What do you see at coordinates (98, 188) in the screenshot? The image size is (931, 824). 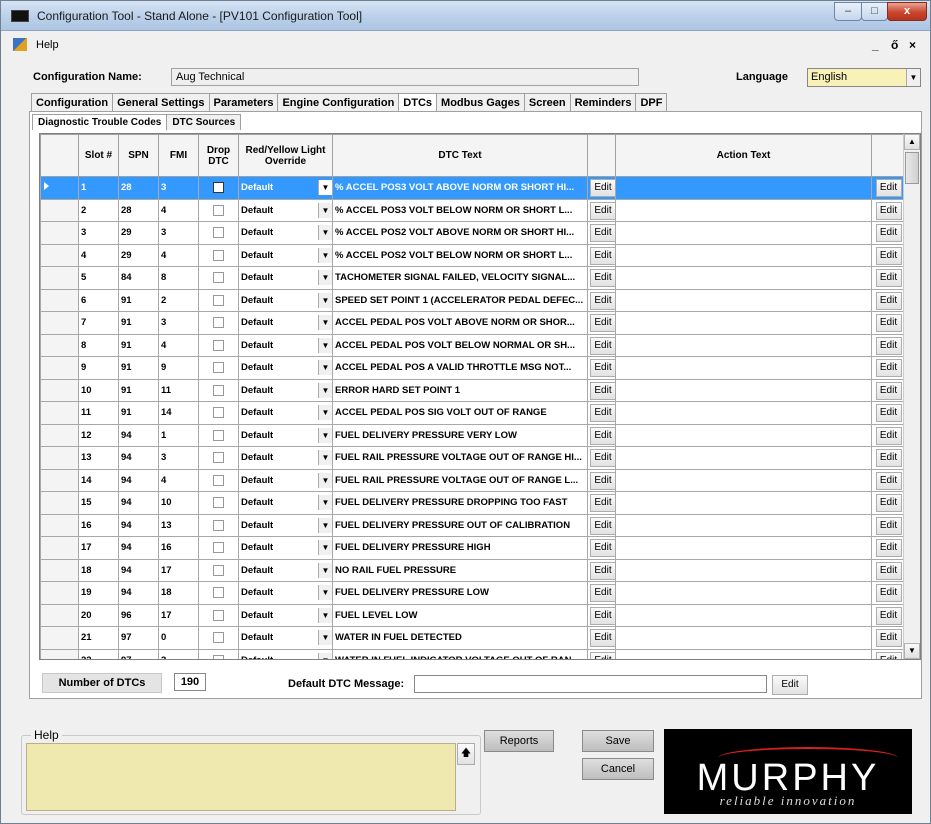 I see `cell-slot: 1` at bounding box center [98, 188].